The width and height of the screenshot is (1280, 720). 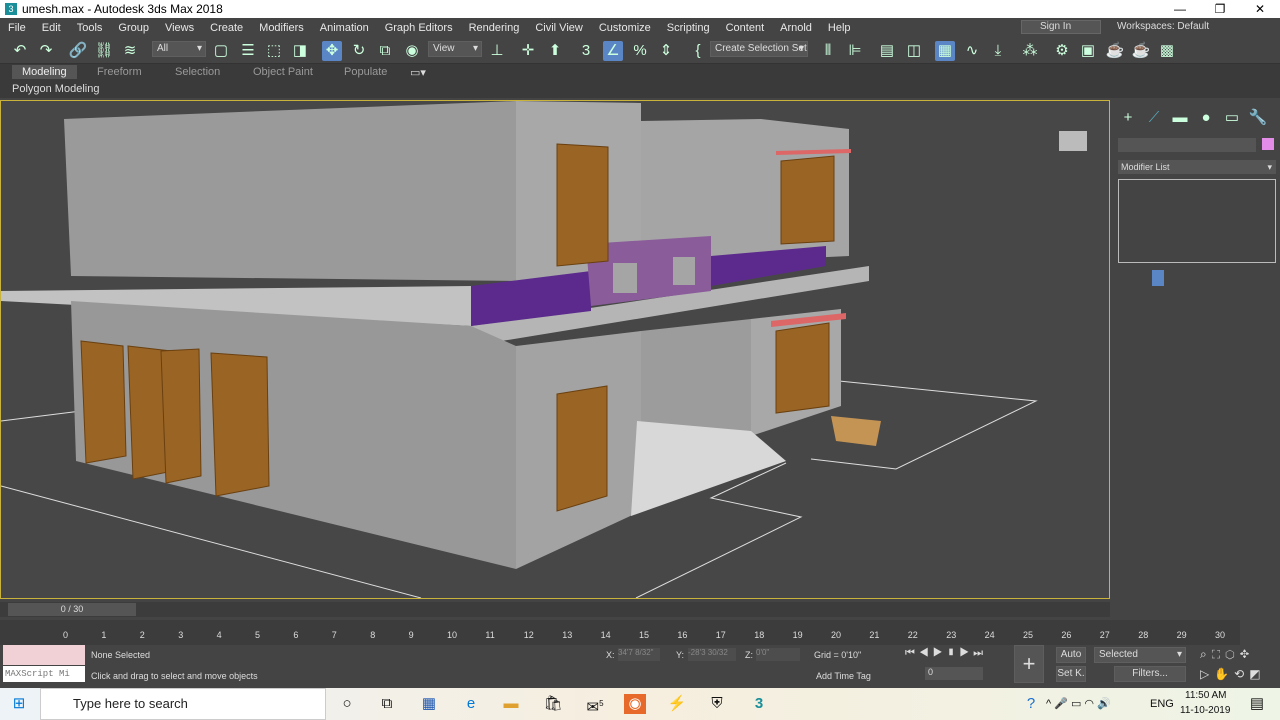 What do you see at coordinates (274, 51) in the screenshot?
I see `rectangular-selection-icon: ⬚` at bounding box center [274, 51].